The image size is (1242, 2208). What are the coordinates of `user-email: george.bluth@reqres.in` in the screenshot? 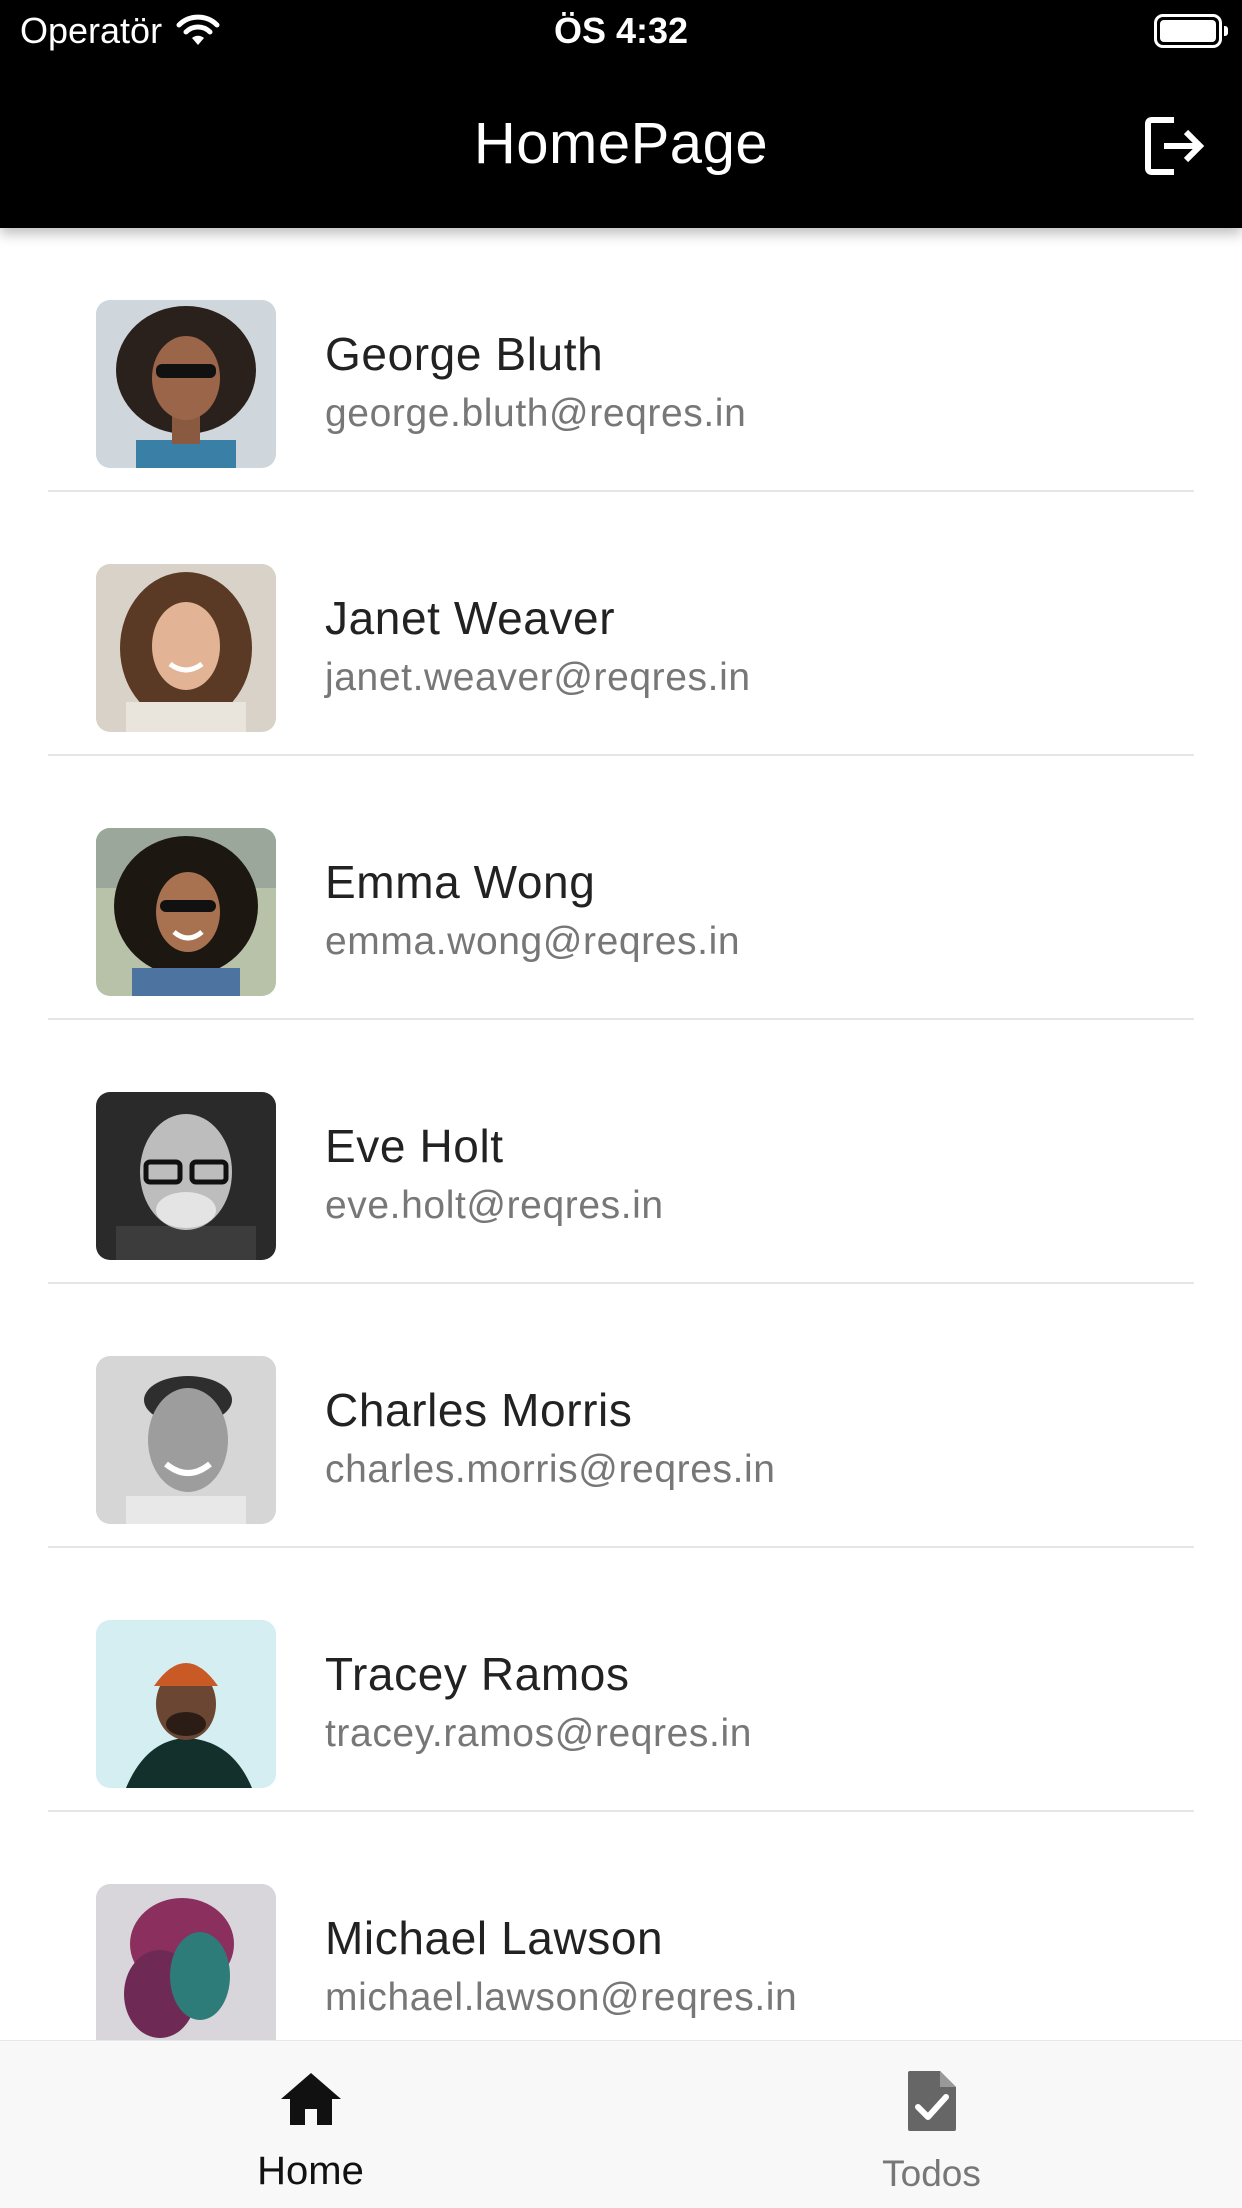 It's located at (536, 413).